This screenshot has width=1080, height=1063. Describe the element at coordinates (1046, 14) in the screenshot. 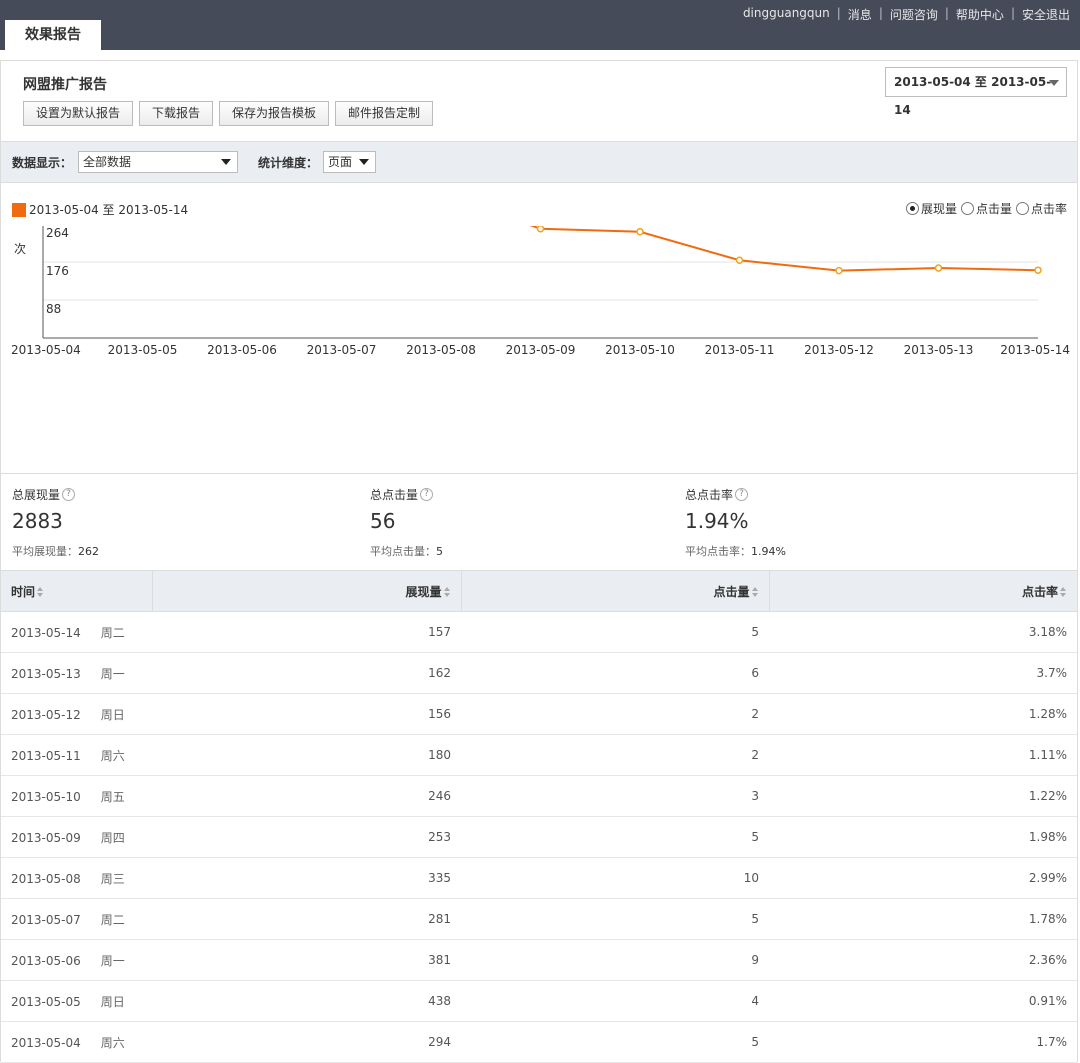

I see `nav-logout: 安全退出` at that location.